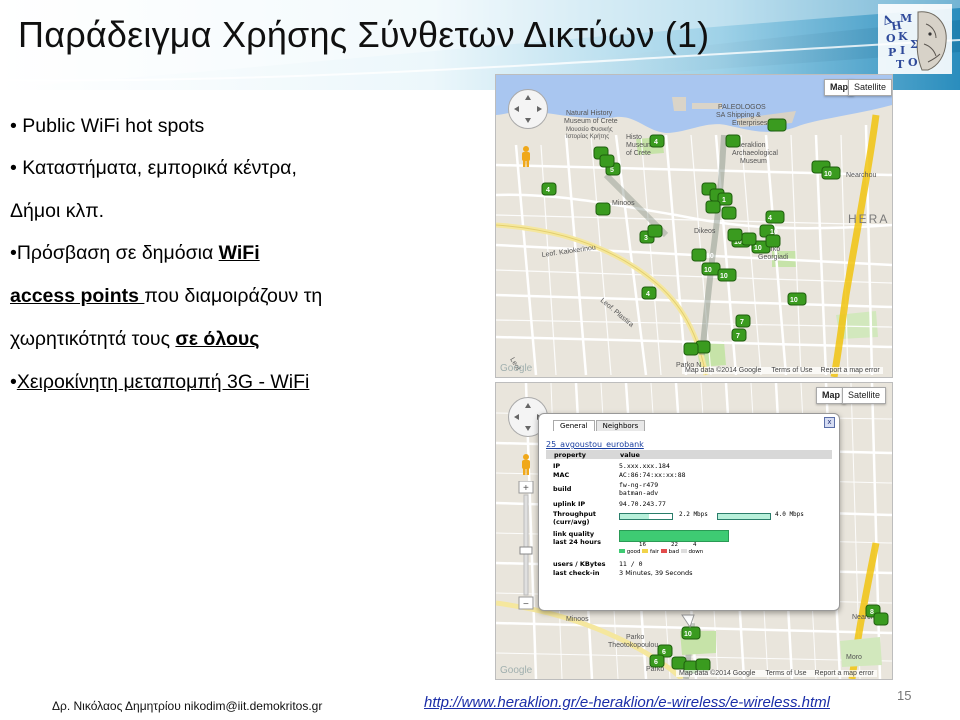 Image resolution: width=960 pixels, height=720 pixels. Describe the element at coordinates (903, 36) in the screenshot. I see `svg-text: Κ` at that location.